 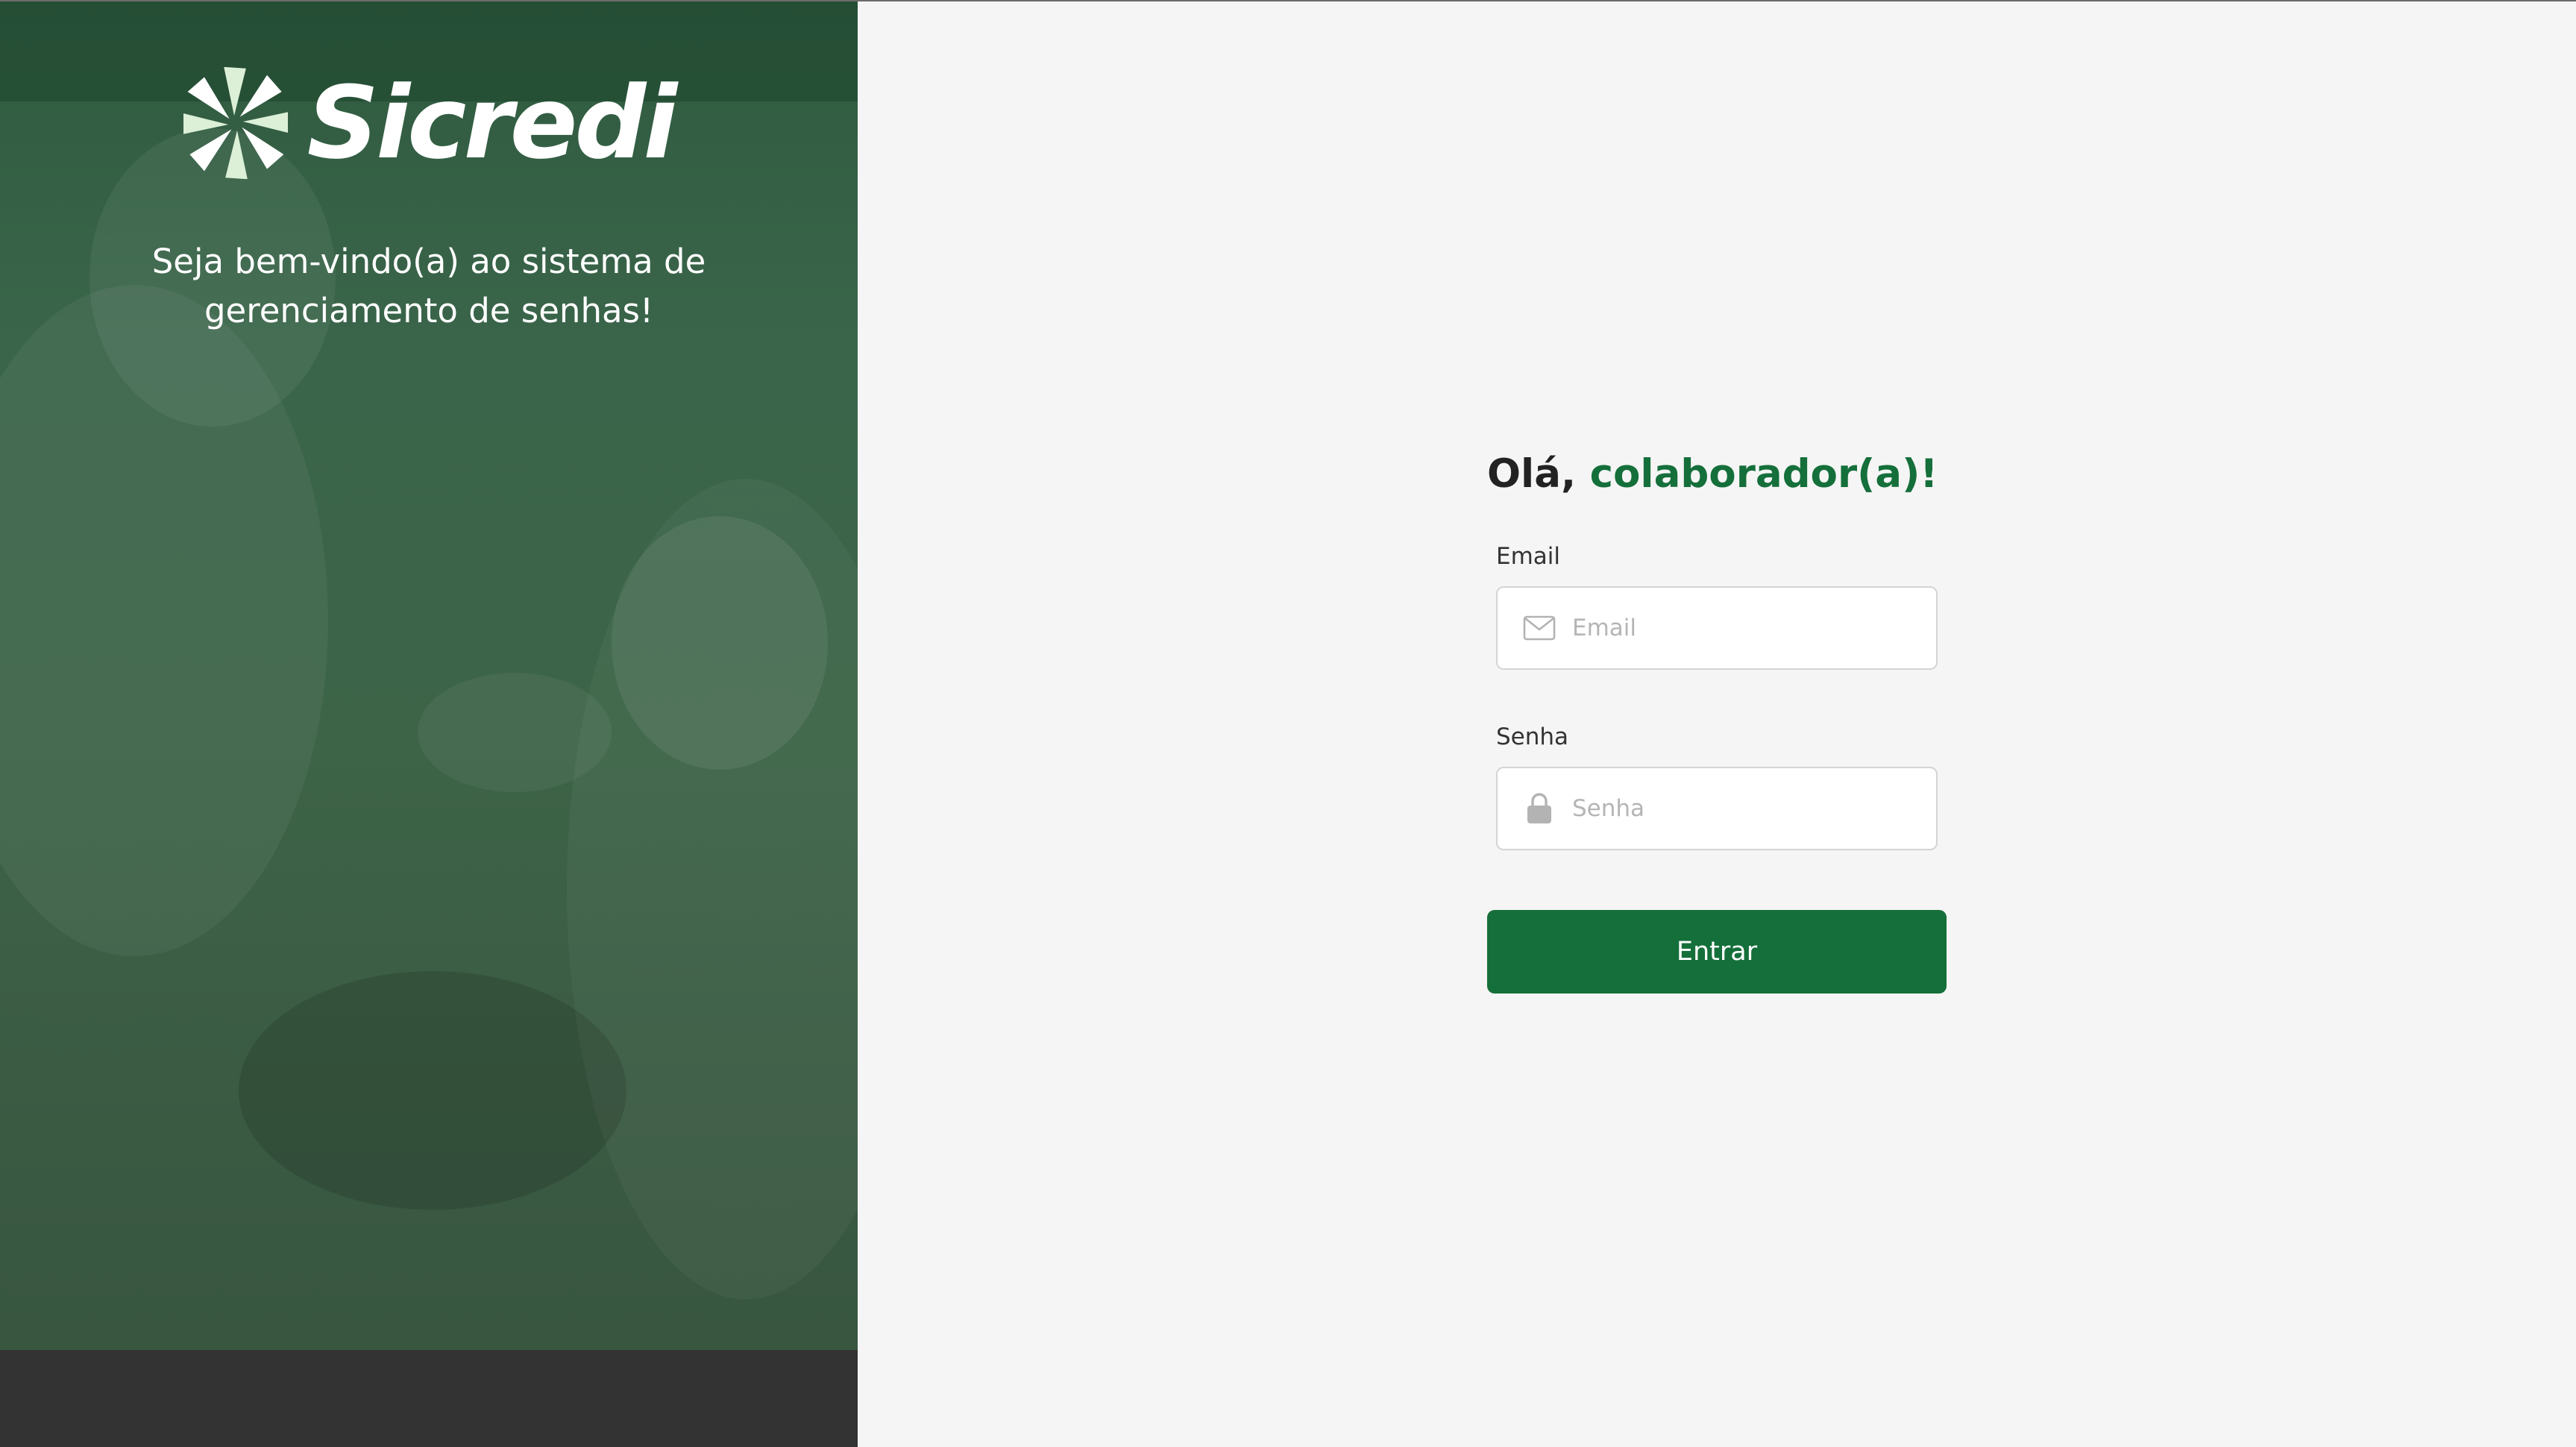 I want to click on password-input, so click(x=1754, y=808).